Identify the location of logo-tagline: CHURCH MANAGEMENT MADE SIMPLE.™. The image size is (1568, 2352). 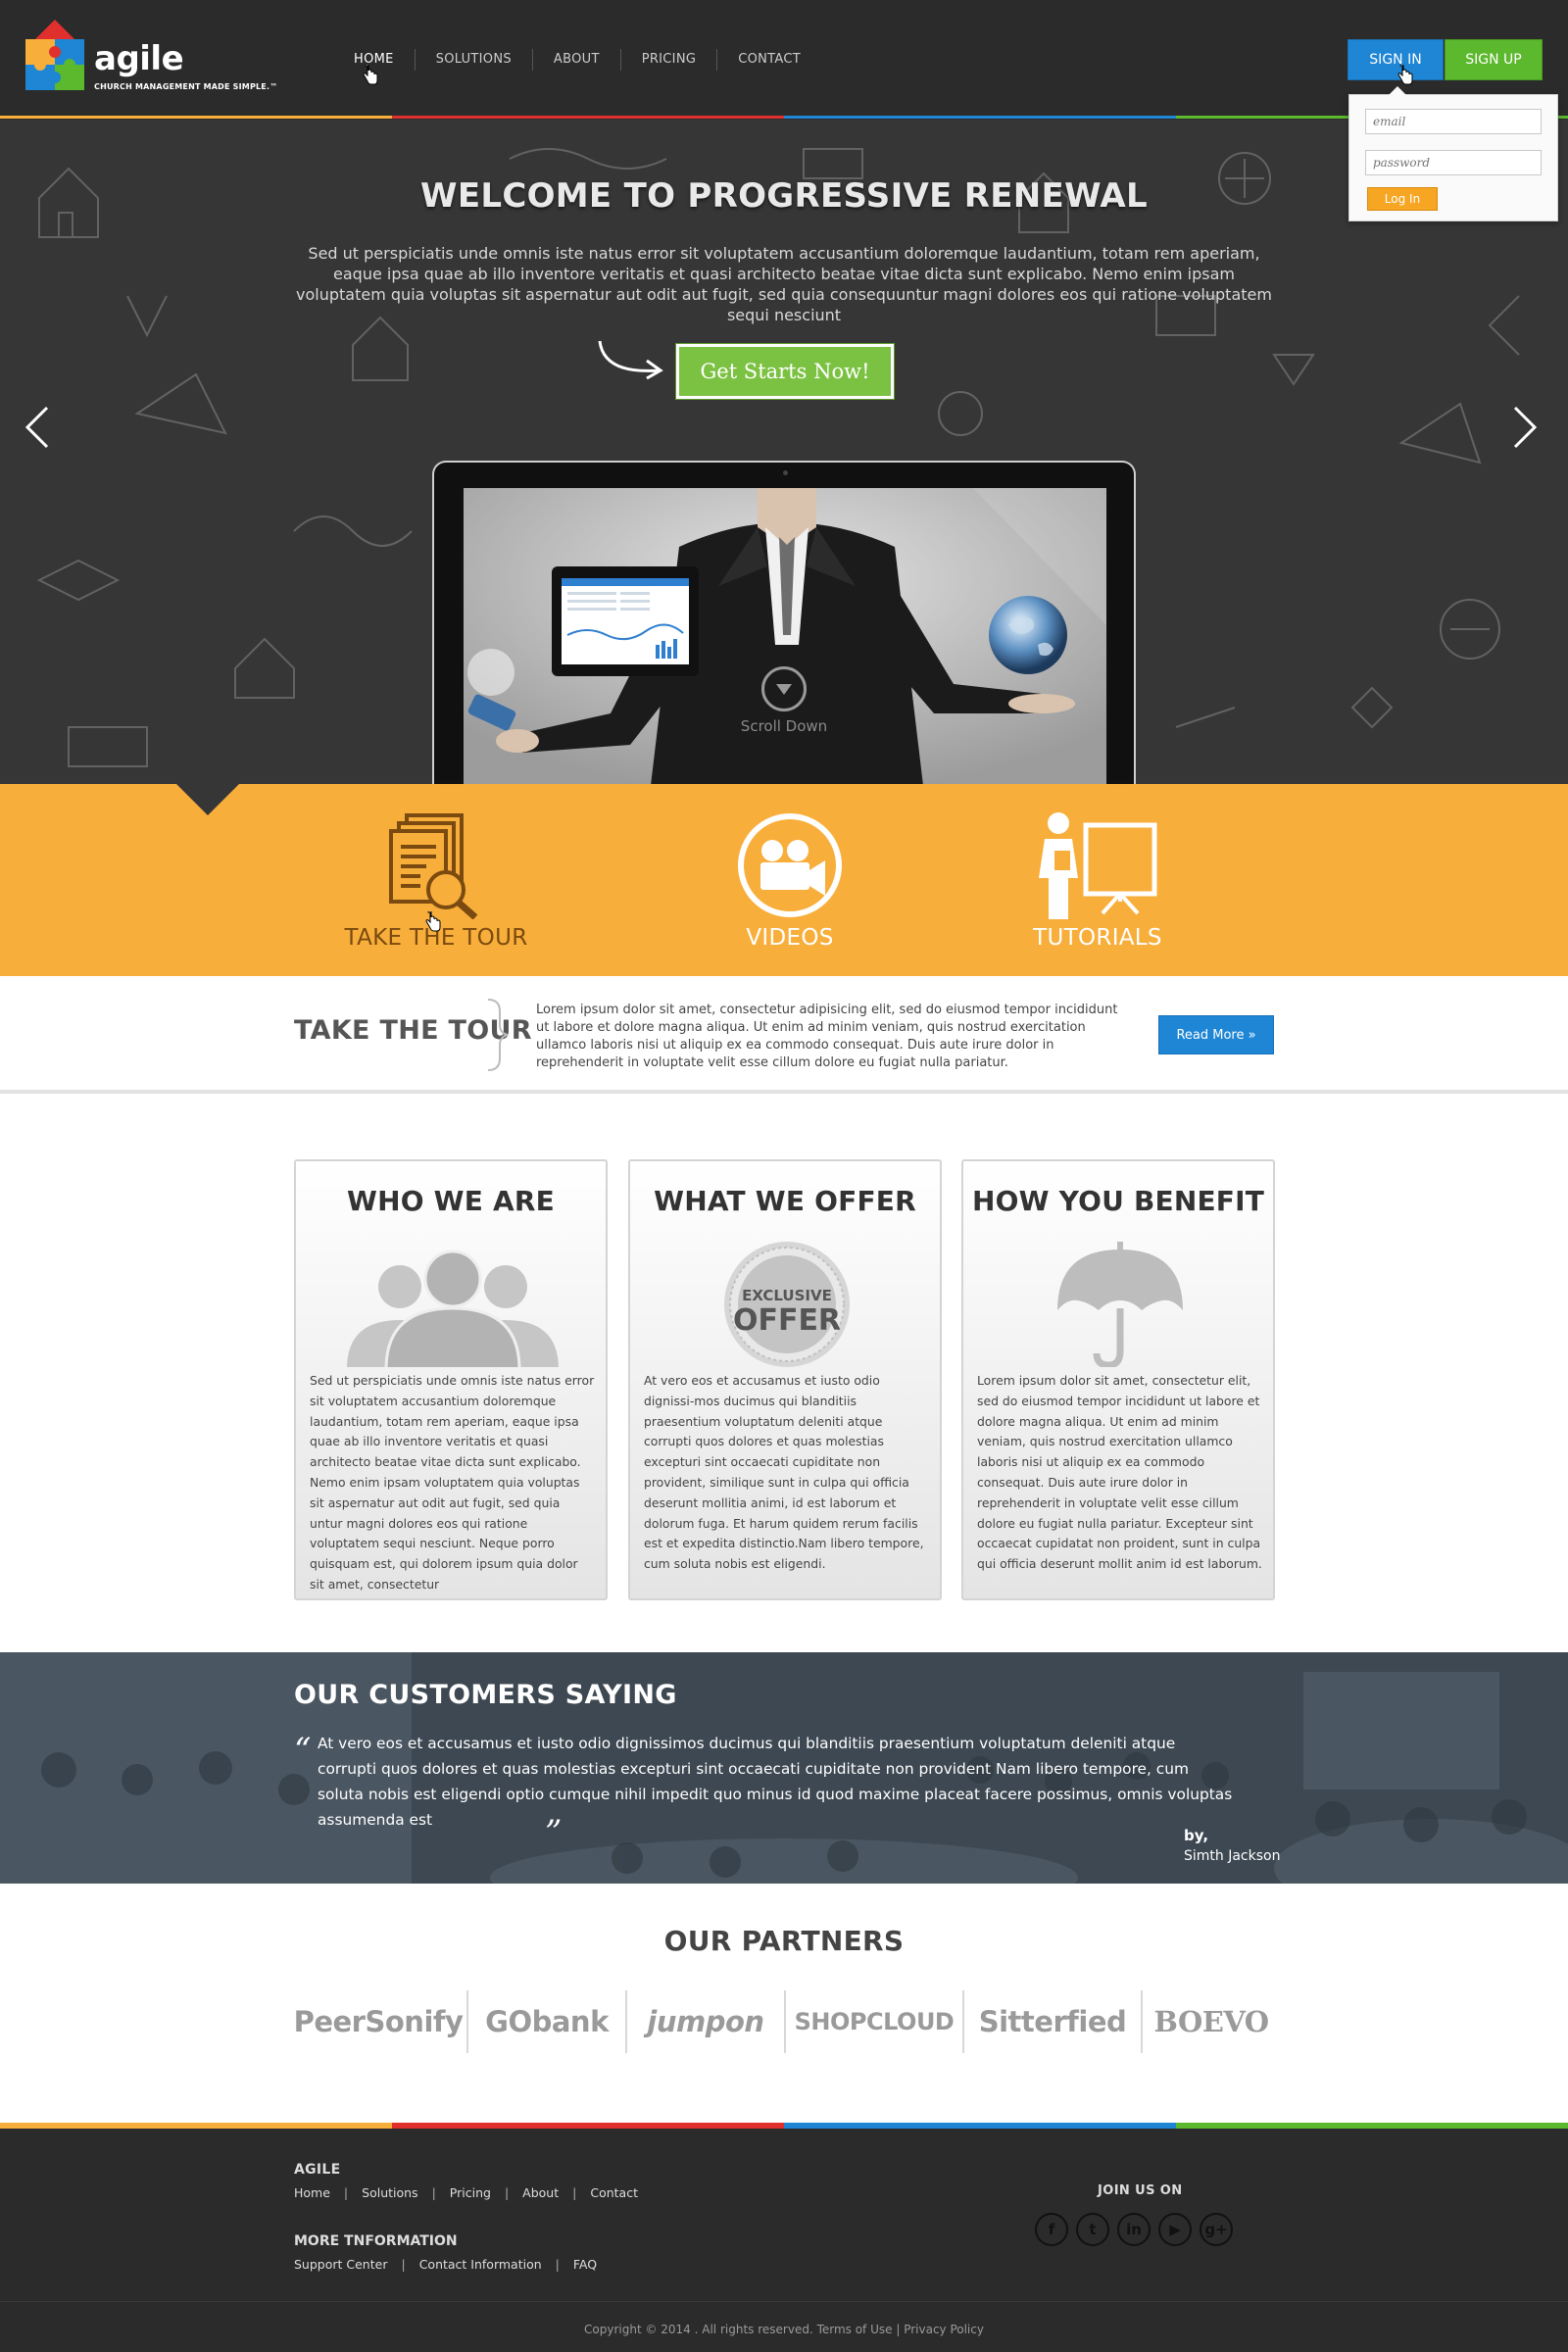
(186, 86).